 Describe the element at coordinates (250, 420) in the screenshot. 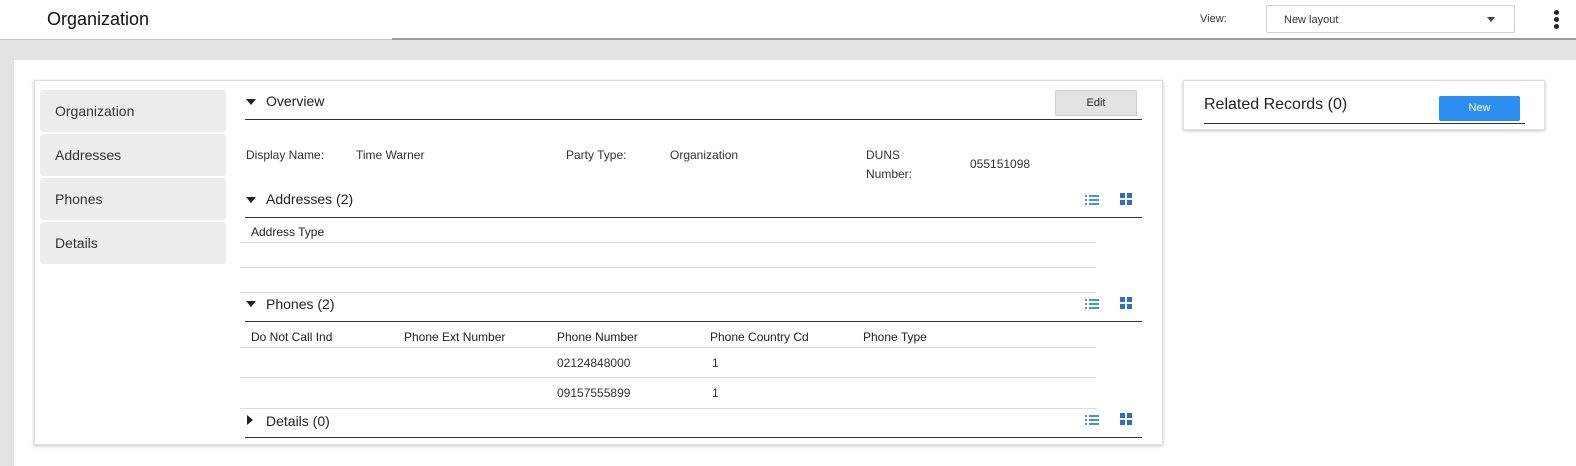

I see `expand-triangle-icon` at that location.